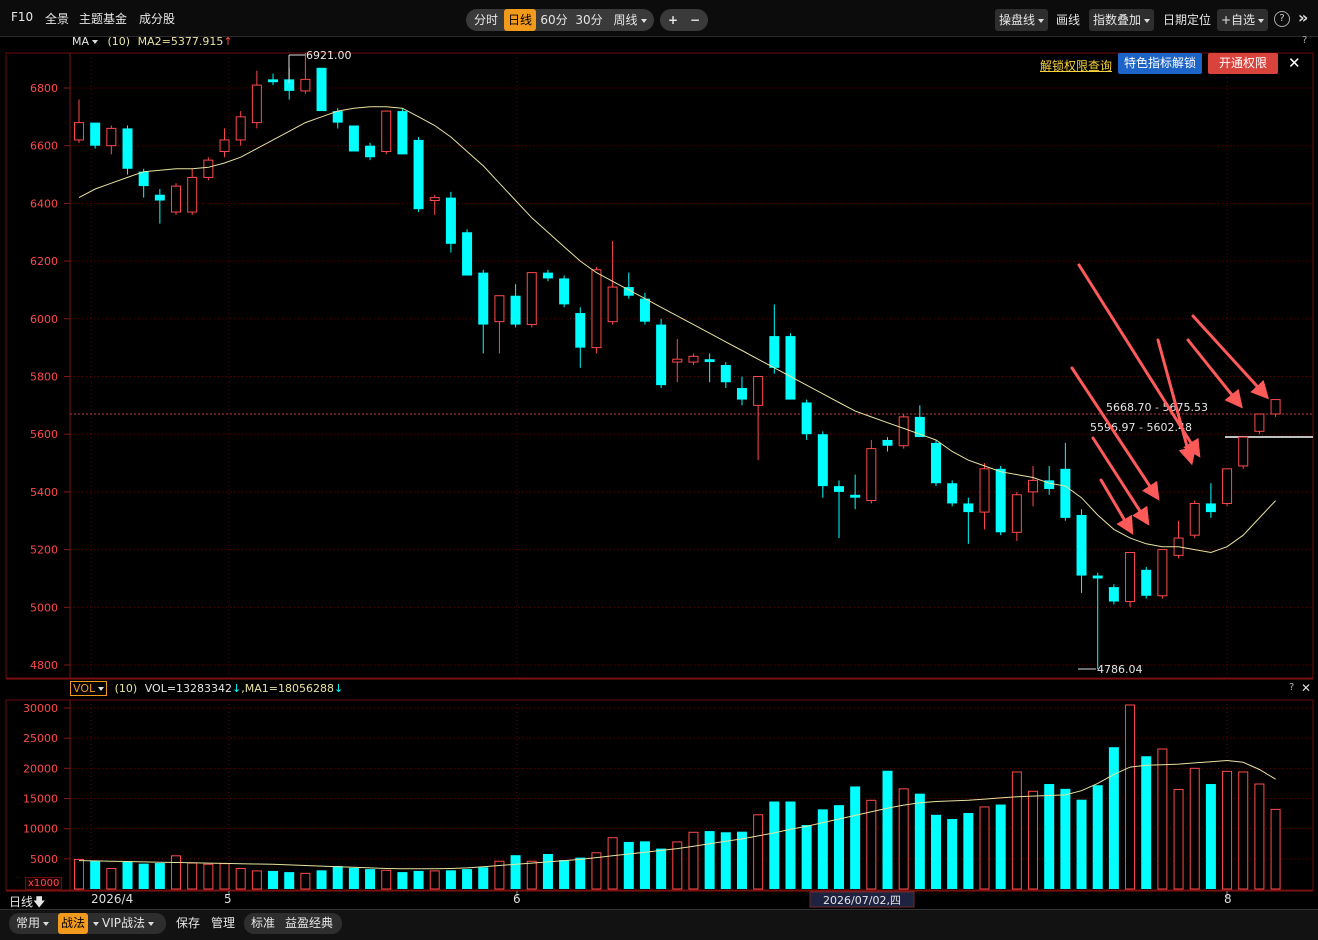 This screenshot has height=940, width=1318. What do you see at coordinates (223, 923) in the screenshot?
I see `manage-button: 管理` at bounding box center [223, 923].